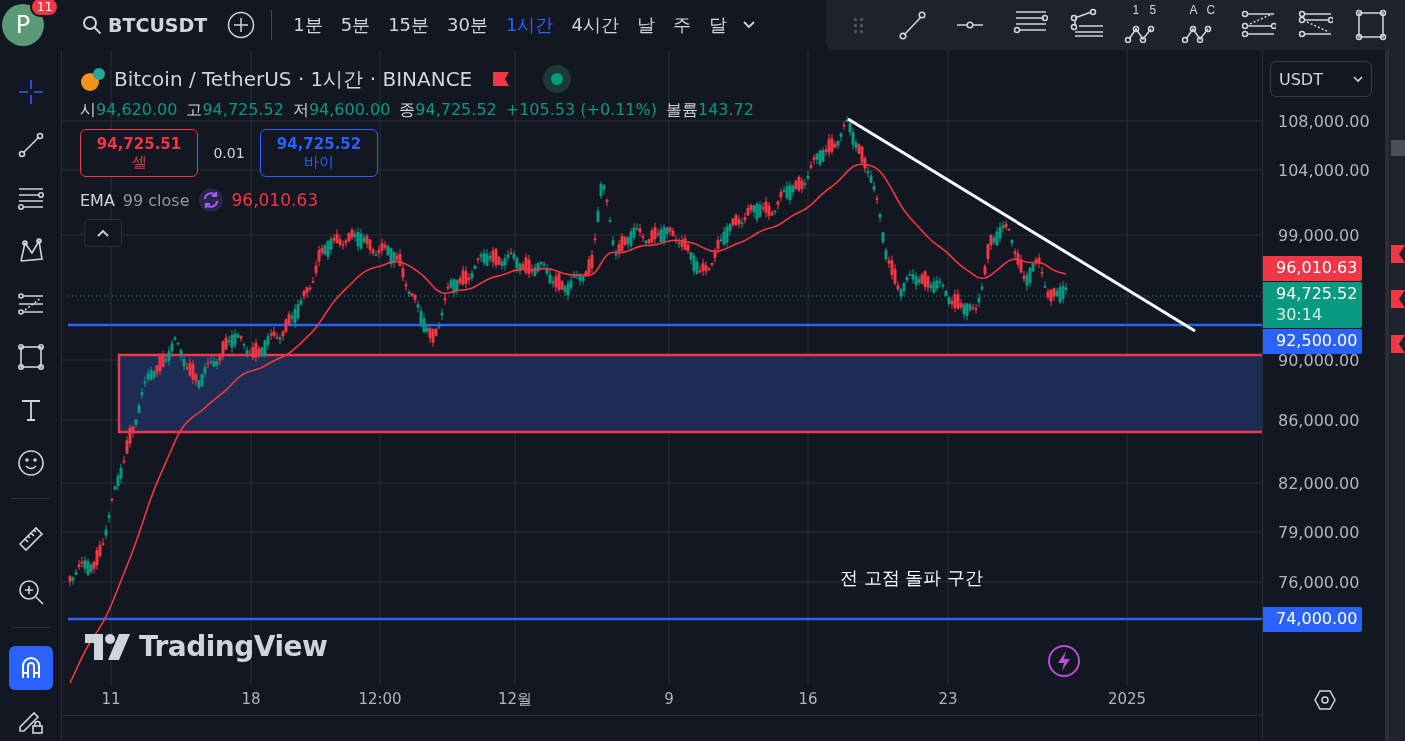 This screenshot has width=1405, height=741. I want to click on status-dot-icon, so click(557, 79).